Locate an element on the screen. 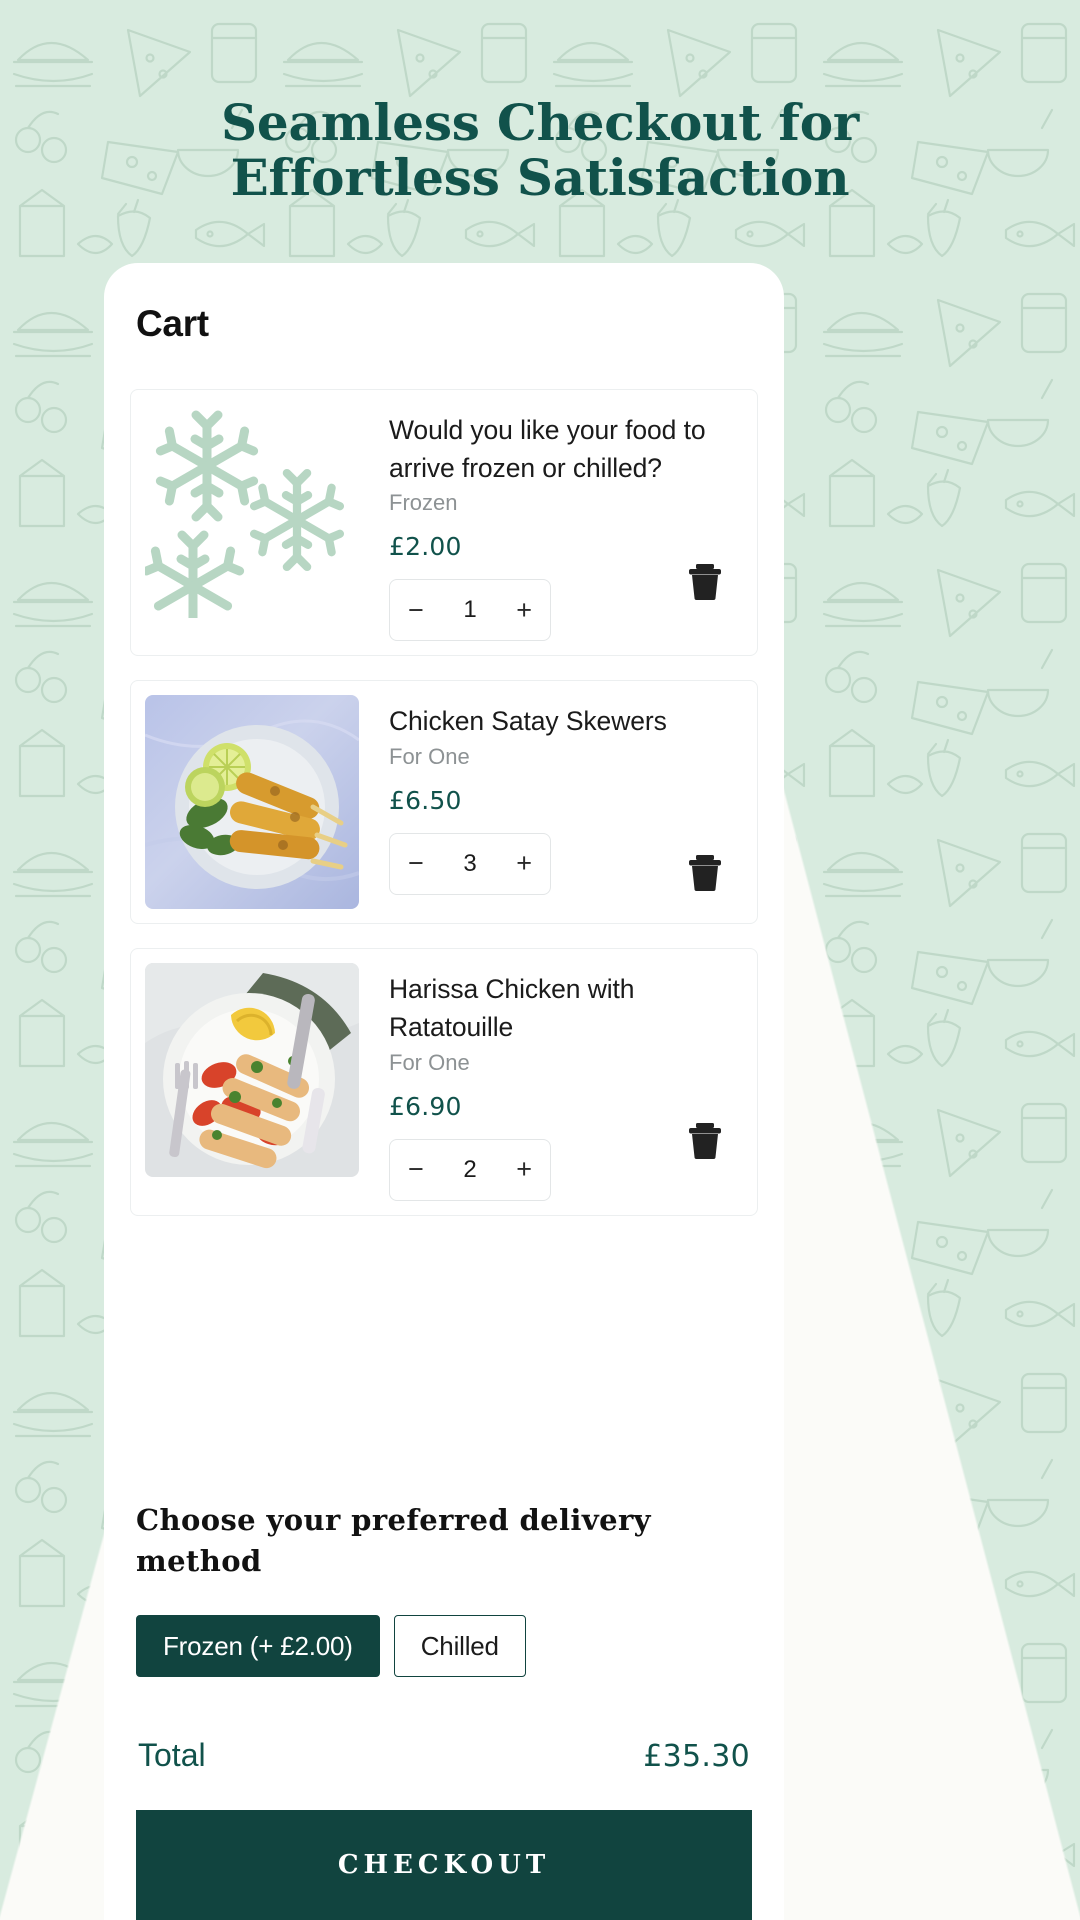 The width and height of the screenshot is (1080, 1920). item-name: Harissa Chicken with Ratatouille is located at coordinates (512, 1008).